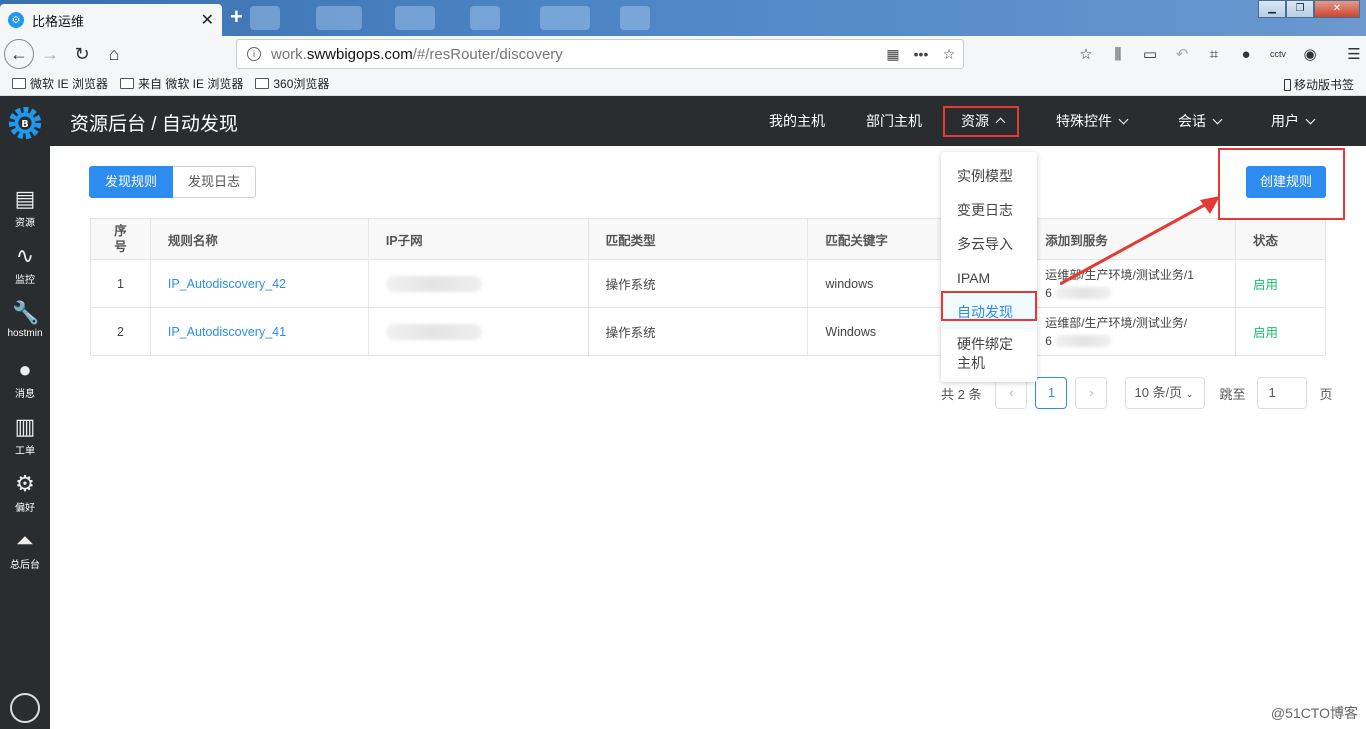  I want to click on sidebar-item-admin: ⏶ 总后台, so click(25, 549).